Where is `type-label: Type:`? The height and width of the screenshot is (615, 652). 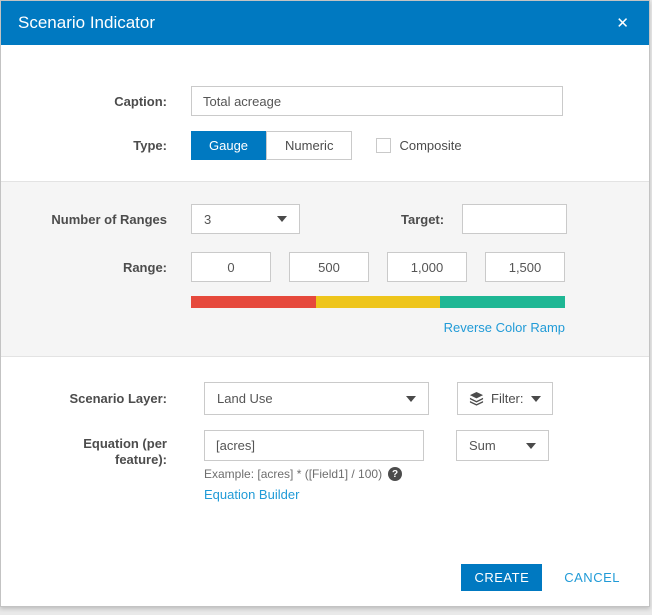
type-label: Type: is located at coordinates (150, 145).